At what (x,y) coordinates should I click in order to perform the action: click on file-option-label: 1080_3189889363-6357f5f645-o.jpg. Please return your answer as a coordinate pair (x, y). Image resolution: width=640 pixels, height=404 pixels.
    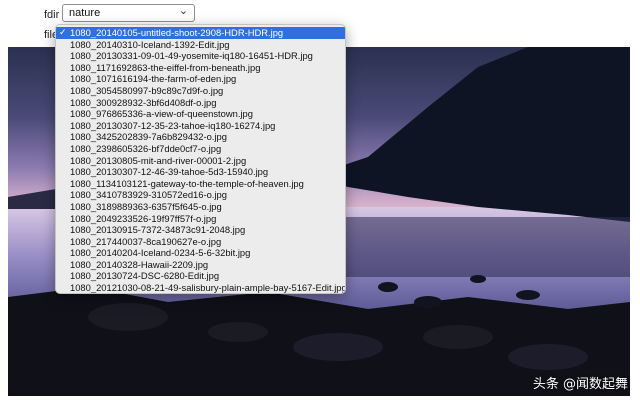
    Looking at the image, I should click on (146, 206).